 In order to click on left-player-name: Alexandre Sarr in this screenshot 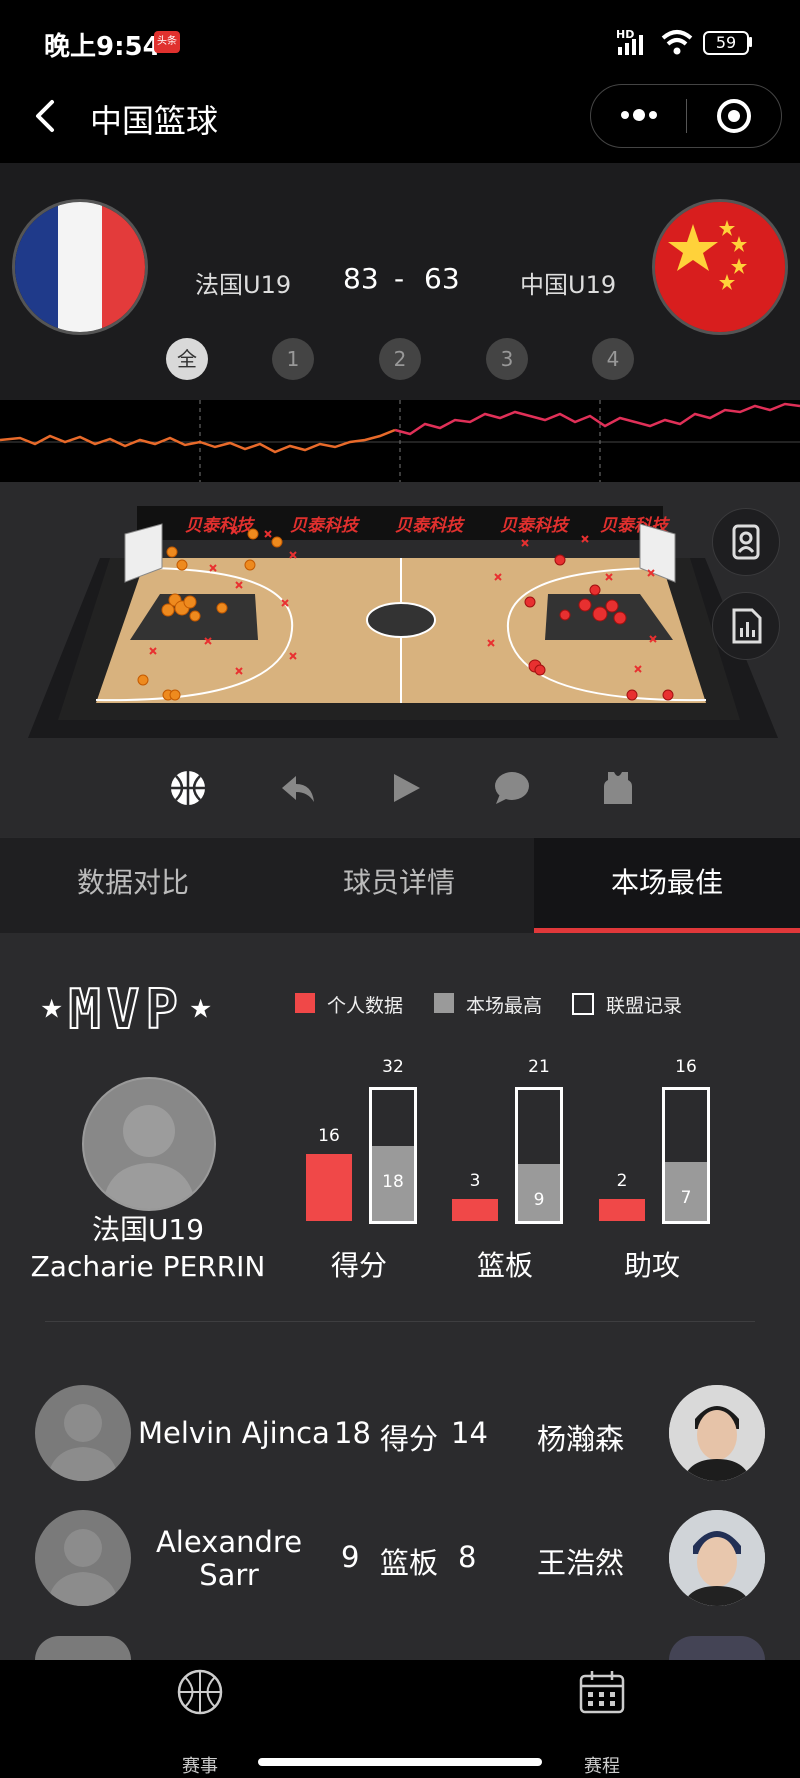, I will do `click(229, 1558)`.